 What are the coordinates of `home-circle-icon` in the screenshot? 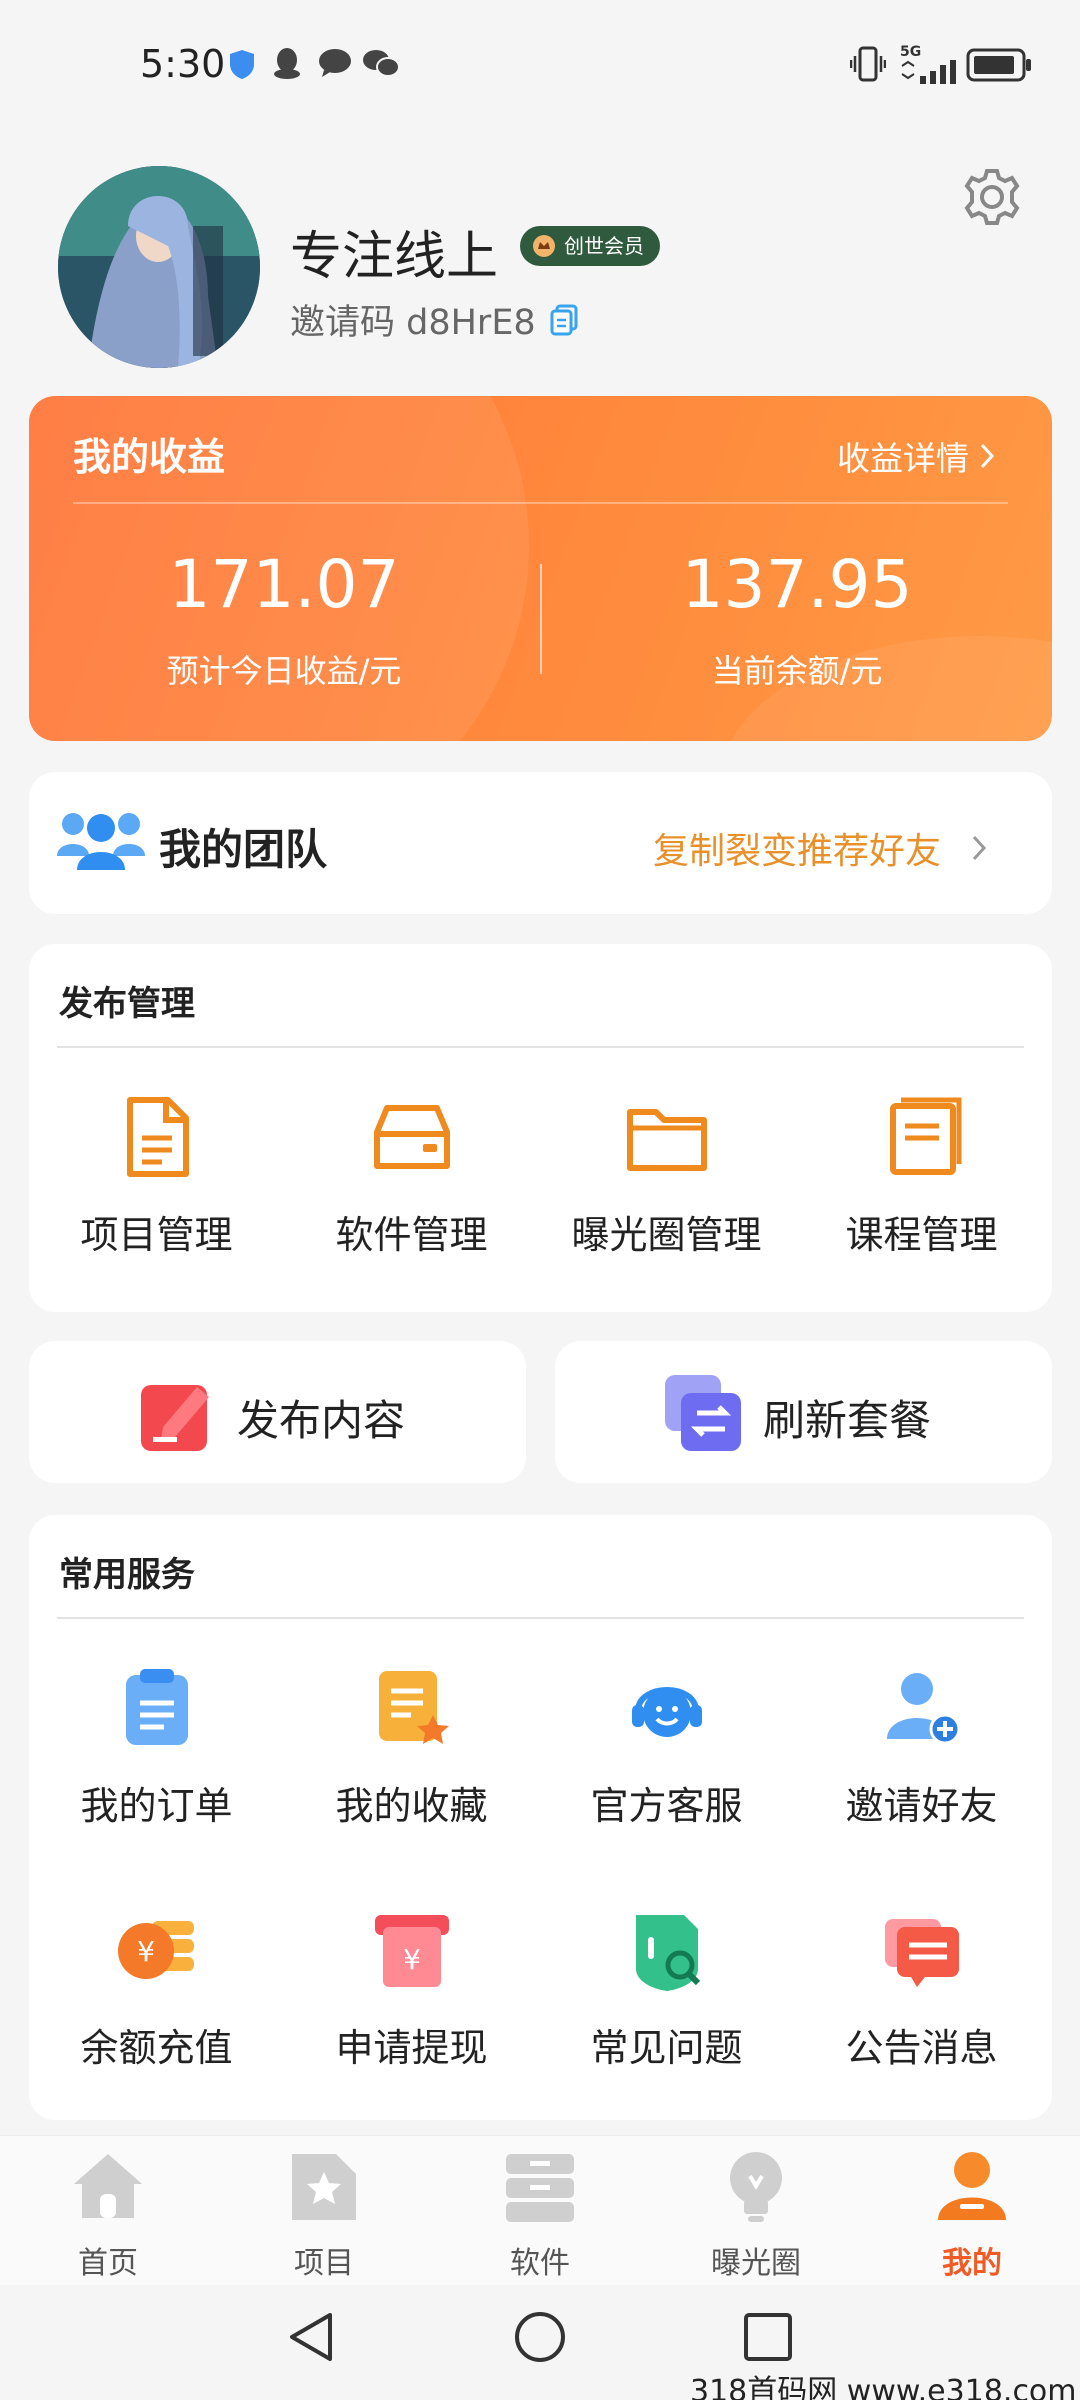 It's located at (540, 2337).